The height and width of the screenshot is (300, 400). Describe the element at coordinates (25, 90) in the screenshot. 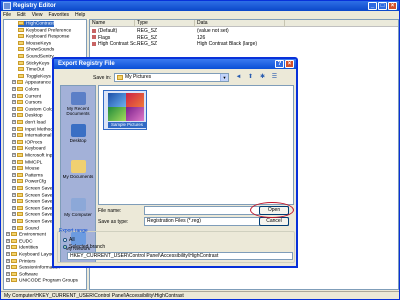

I see `tree-item: + Colors` at that location.